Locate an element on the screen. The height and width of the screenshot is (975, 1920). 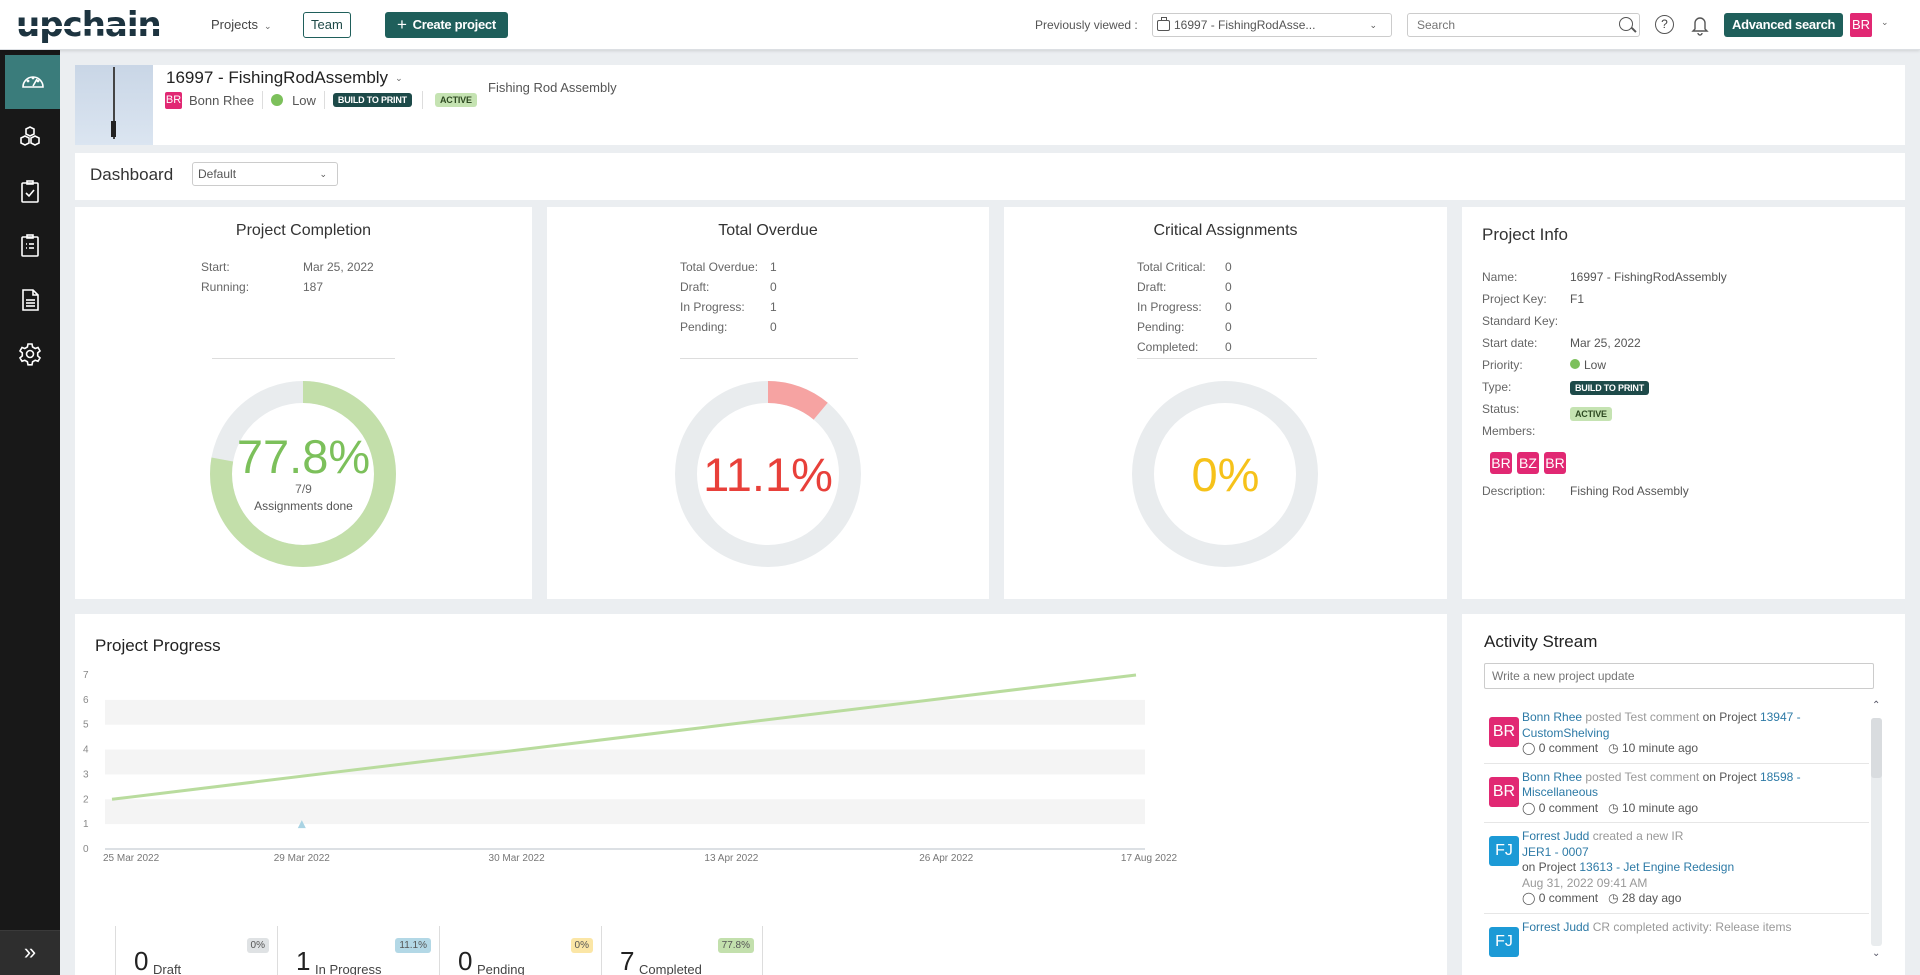
dashboard-view-value: Default is located at coordinates (217, 174).